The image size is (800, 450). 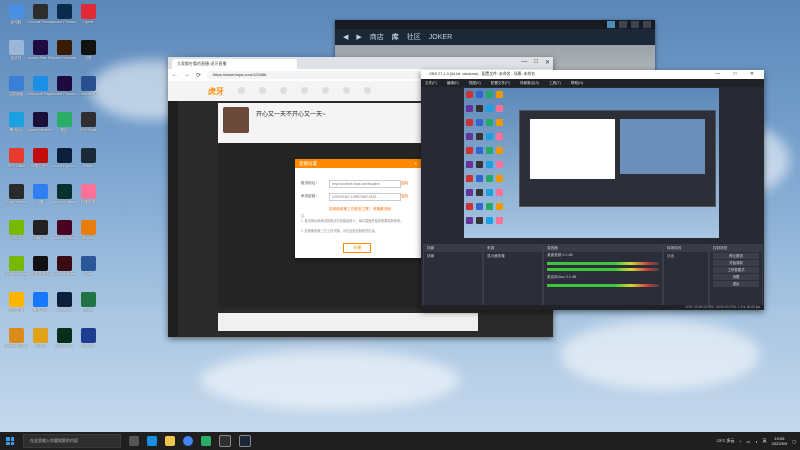 What do you see at coordinates (365, 184) in the screenshot?
I see `server-field: rtmp://al.direct.huya.com/huyalive` at bounding box center [365, 184].